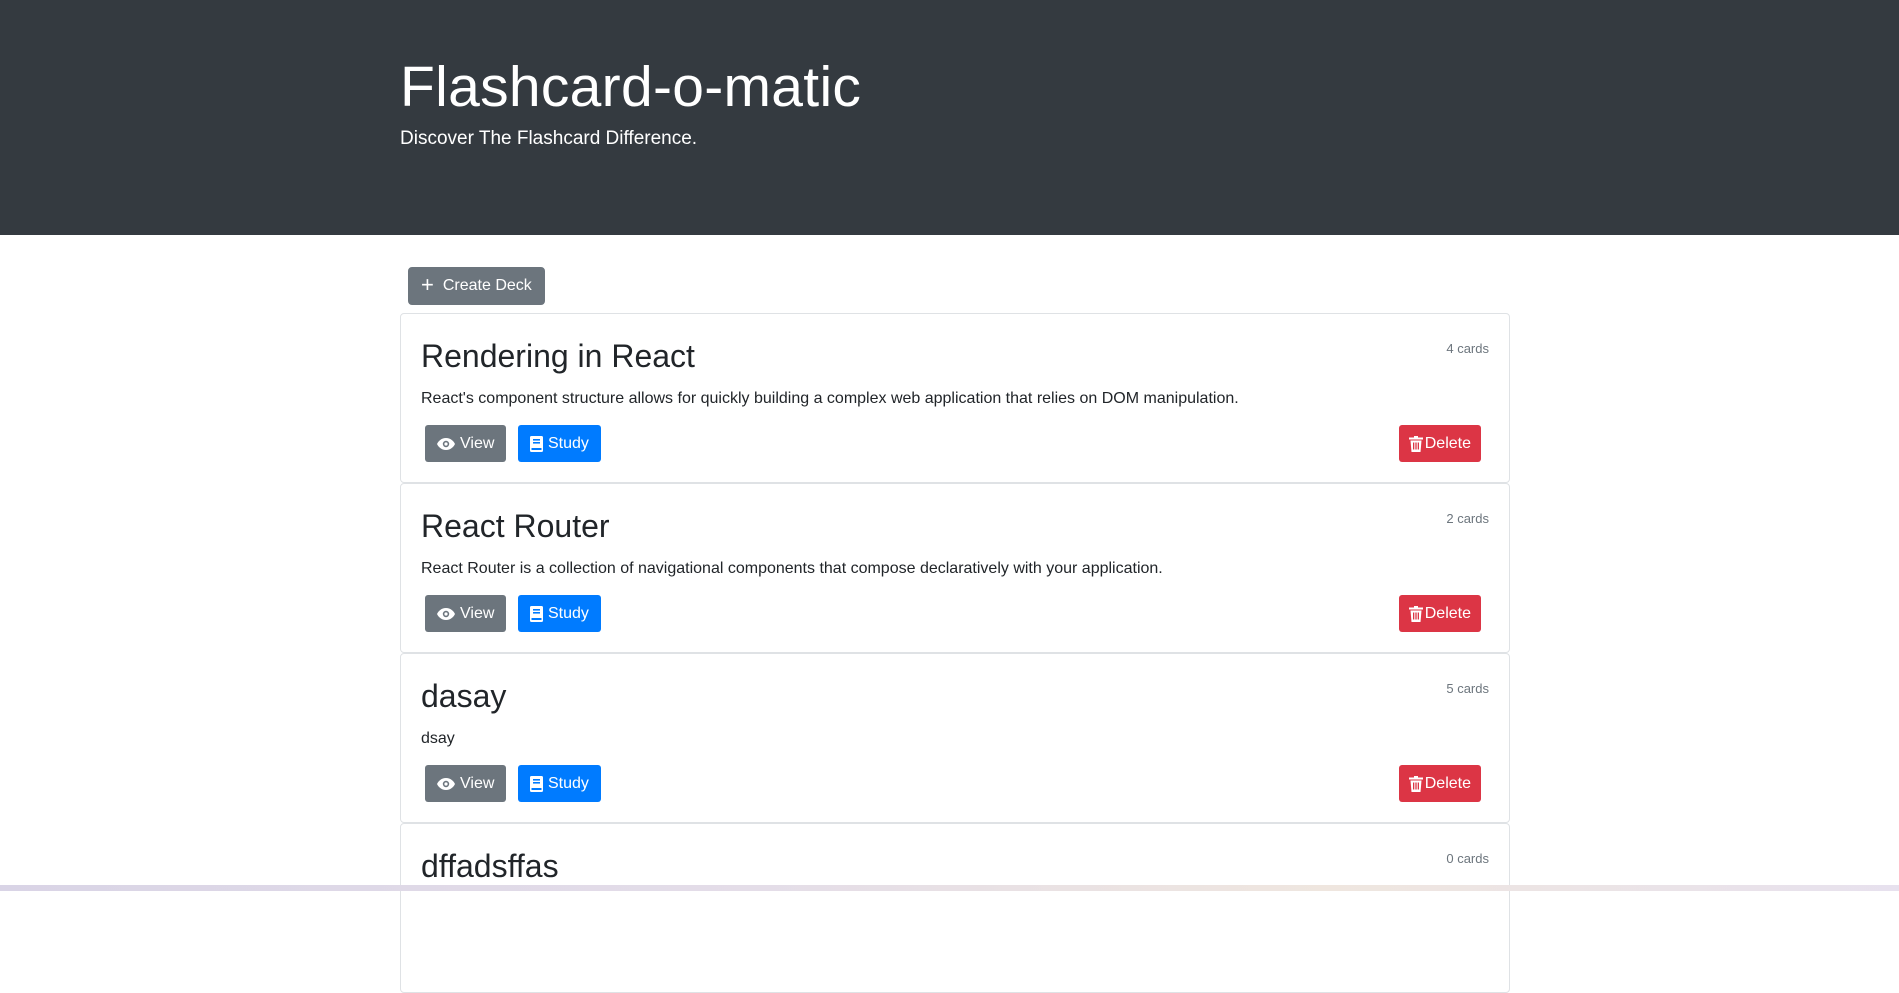  I want to click on deck-title: Rendering in React, so click(558, 356).